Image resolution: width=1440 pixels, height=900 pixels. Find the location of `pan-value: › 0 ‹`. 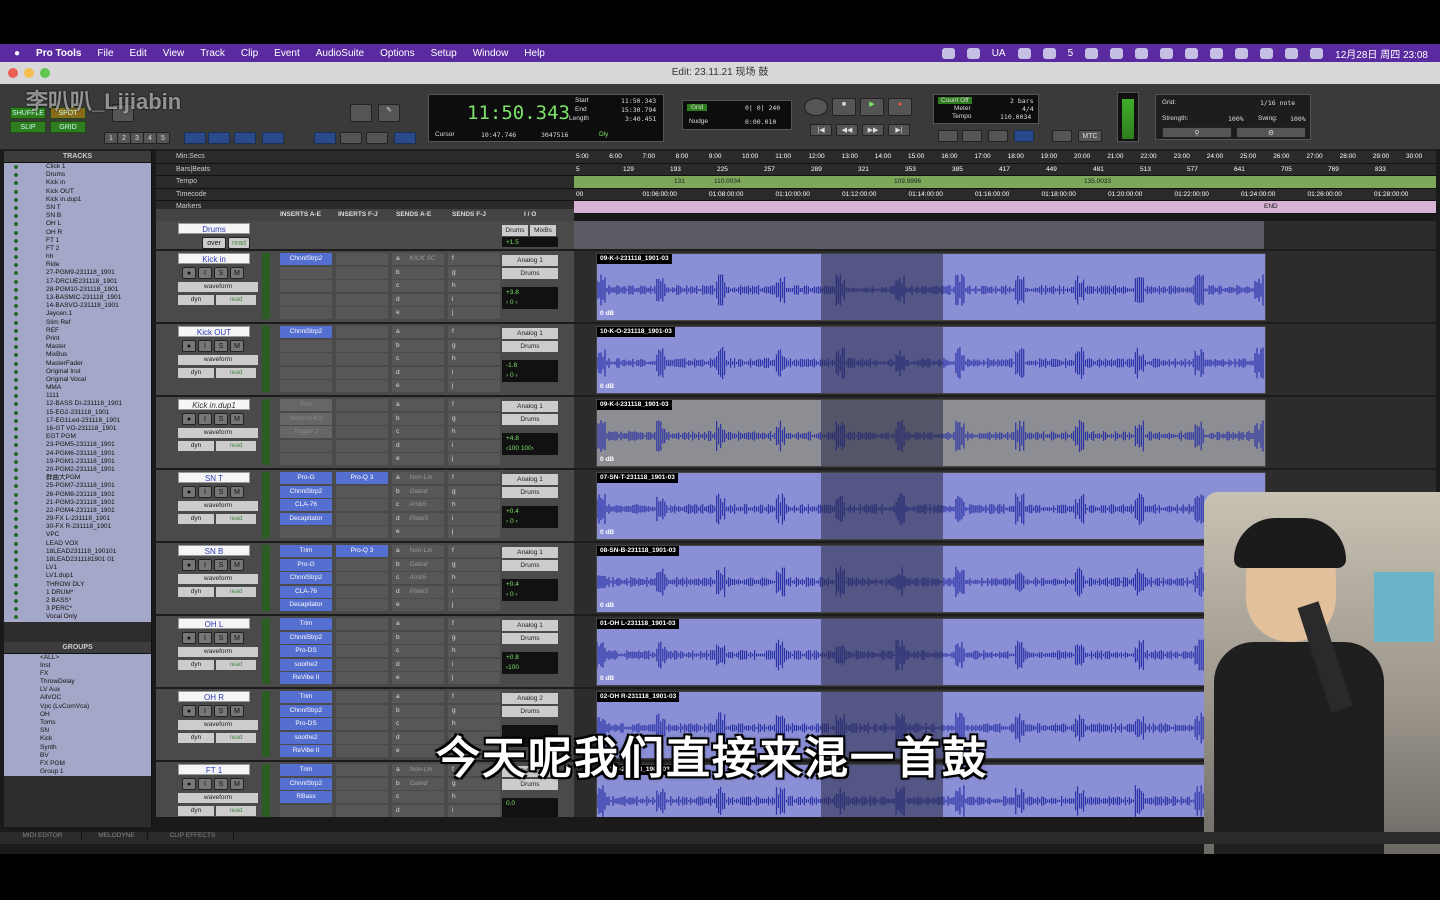

pan-value: › 0 ‹ is located at coordinates (530, 376).